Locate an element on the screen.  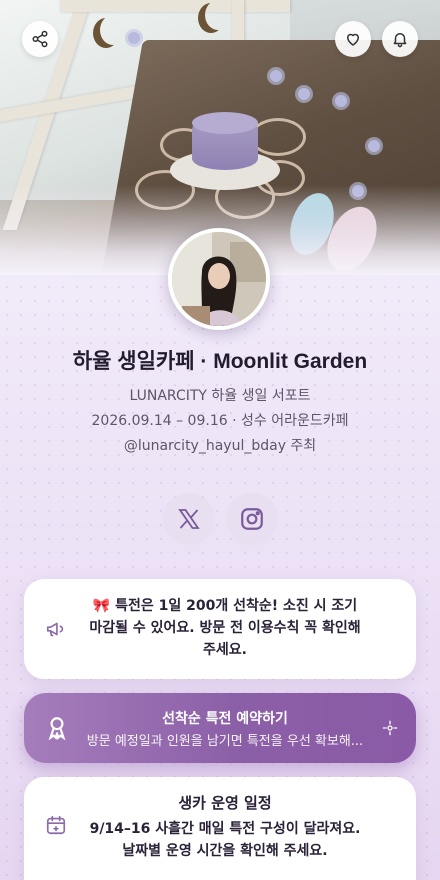
heart-icon is located at coordinates (353, 39).